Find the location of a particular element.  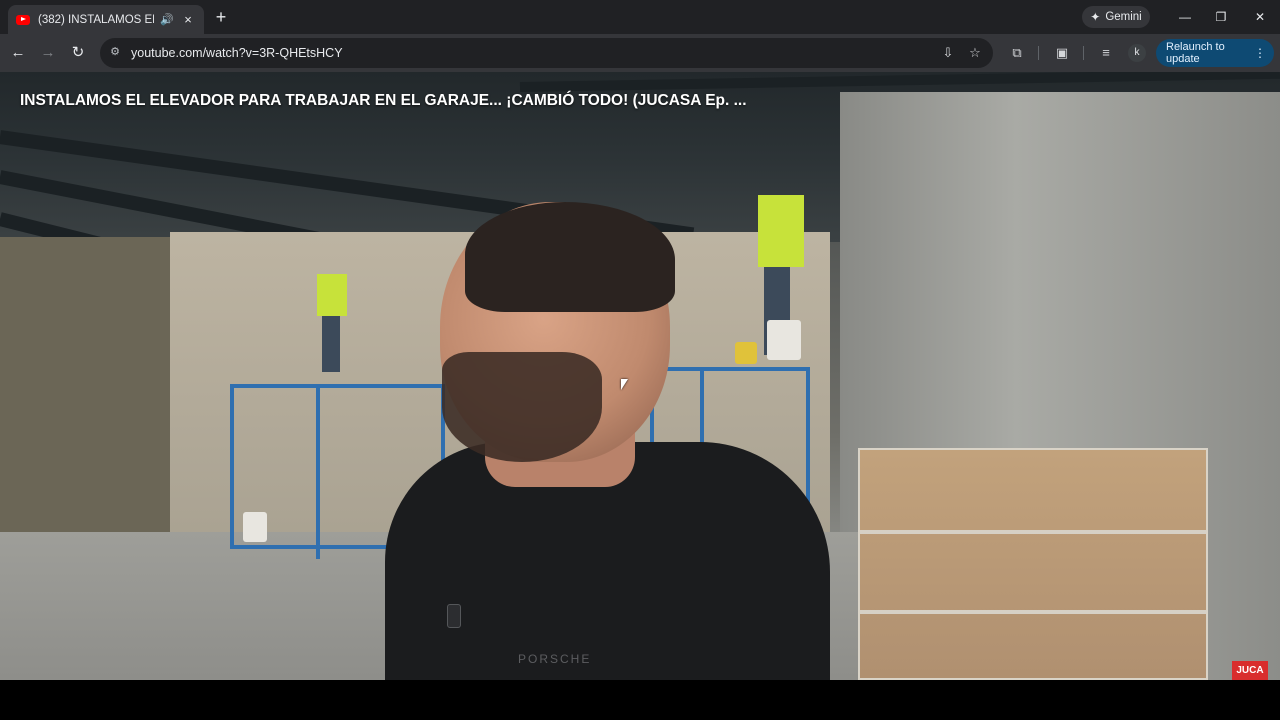

scaffold-post is located at coordinates (318, 471).